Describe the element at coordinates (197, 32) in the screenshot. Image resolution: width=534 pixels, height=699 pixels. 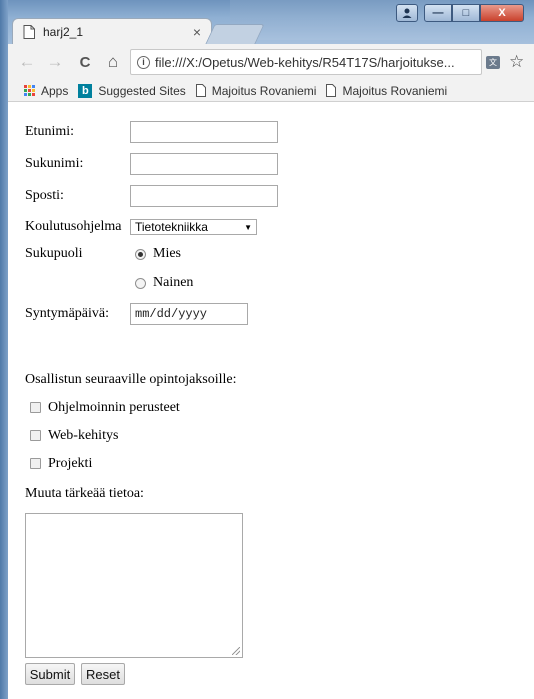
I see `tab-close-icon: ×` at that location.